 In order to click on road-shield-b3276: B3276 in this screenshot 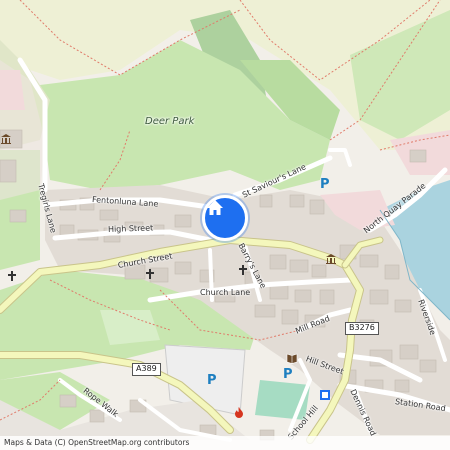, I will do `click(362, 328)`.